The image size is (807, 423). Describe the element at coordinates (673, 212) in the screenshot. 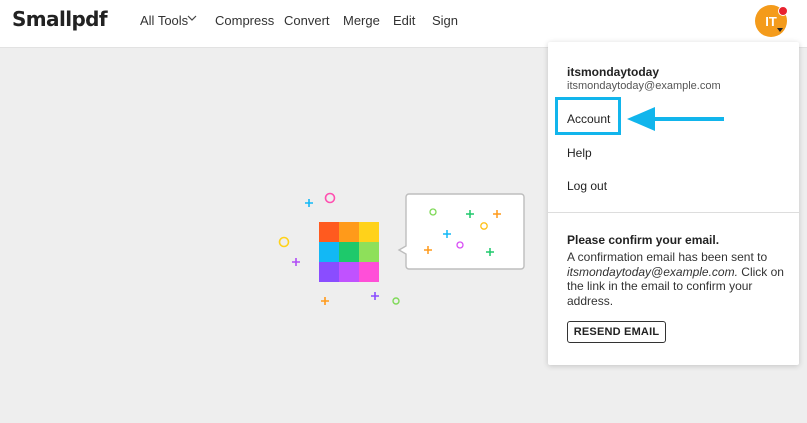

I see `dropdown-divider` at that location.